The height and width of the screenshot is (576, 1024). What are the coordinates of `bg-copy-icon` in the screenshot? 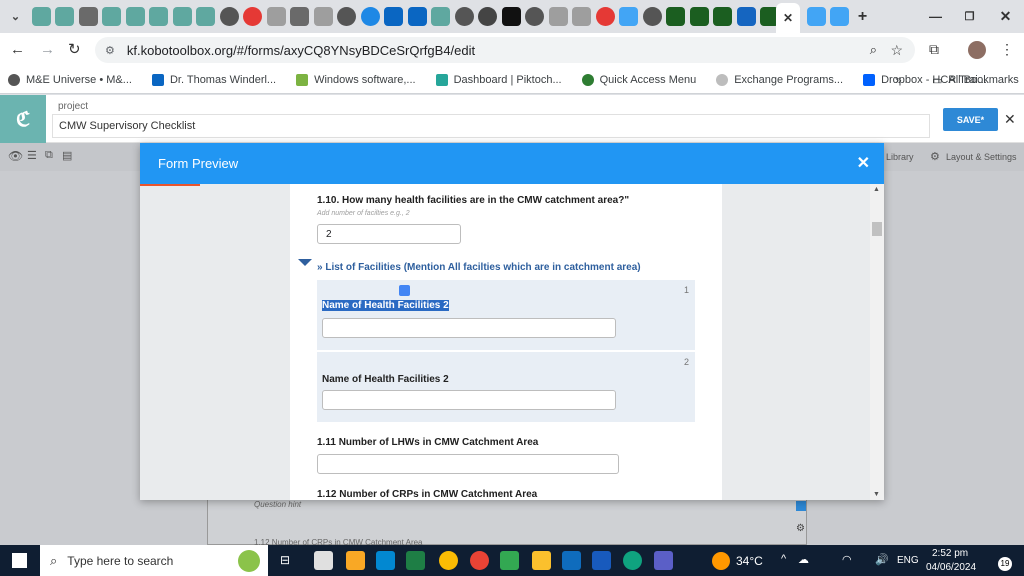 It's located at (801, 506).